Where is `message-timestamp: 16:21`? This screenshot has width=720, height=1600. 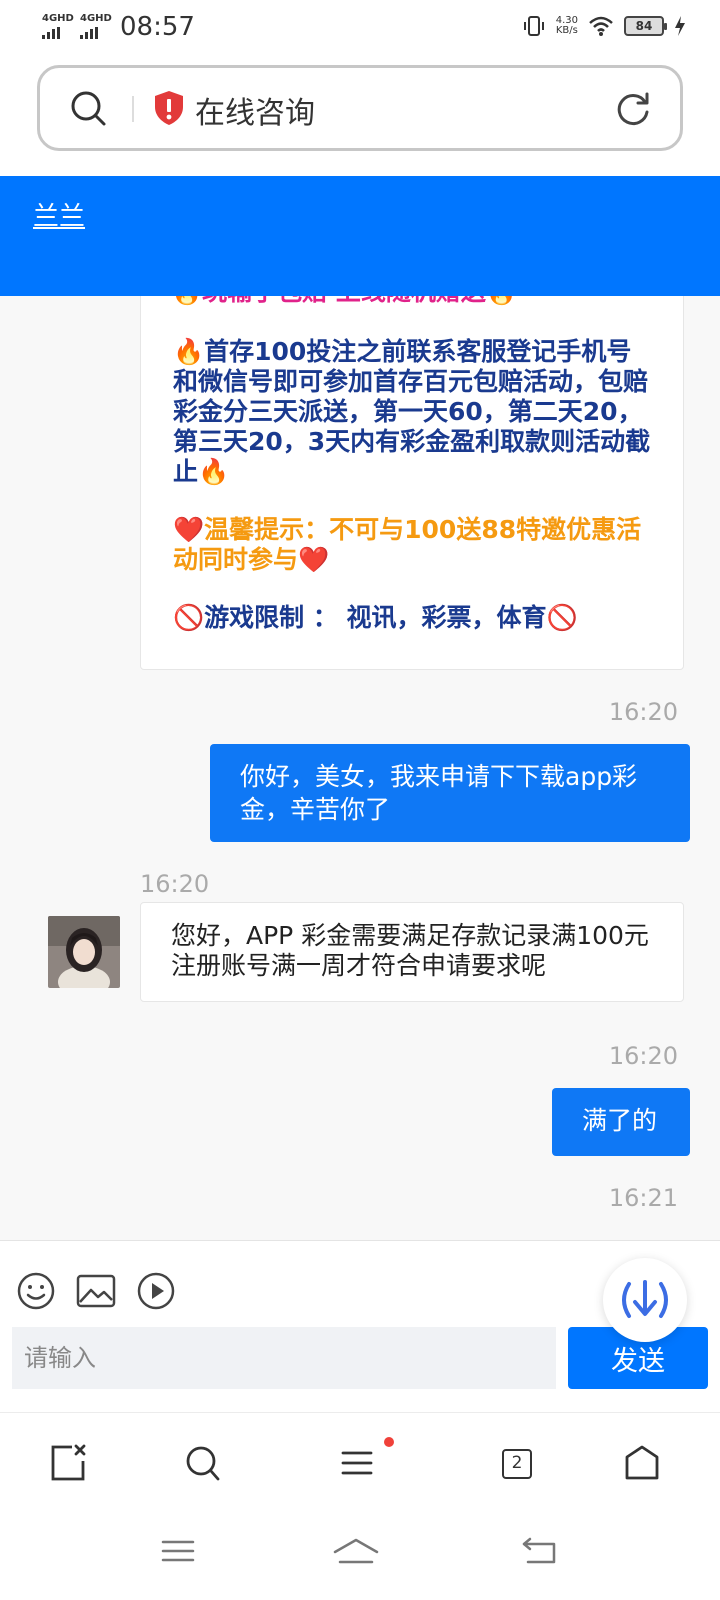
message-timestamp: 16:21 is located at coordinates (643, 1198).